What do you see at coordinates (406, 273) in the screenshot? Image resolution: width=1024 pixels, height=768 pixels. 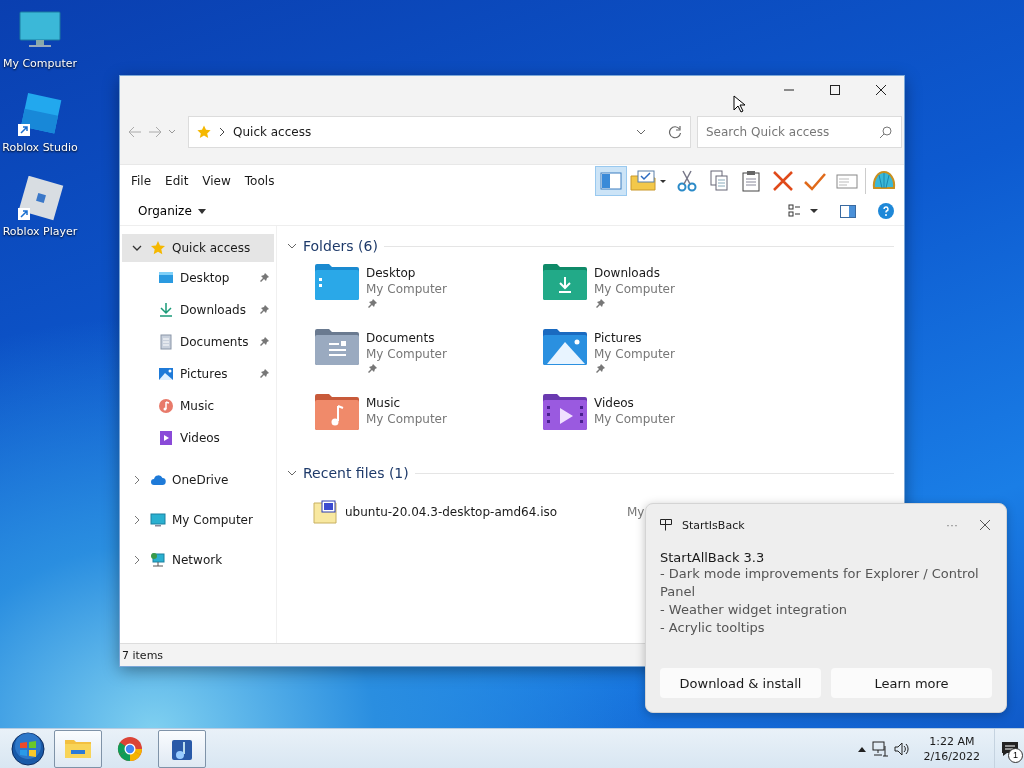 I see `folder-name: Desktop` at bounding box center [406, 273].